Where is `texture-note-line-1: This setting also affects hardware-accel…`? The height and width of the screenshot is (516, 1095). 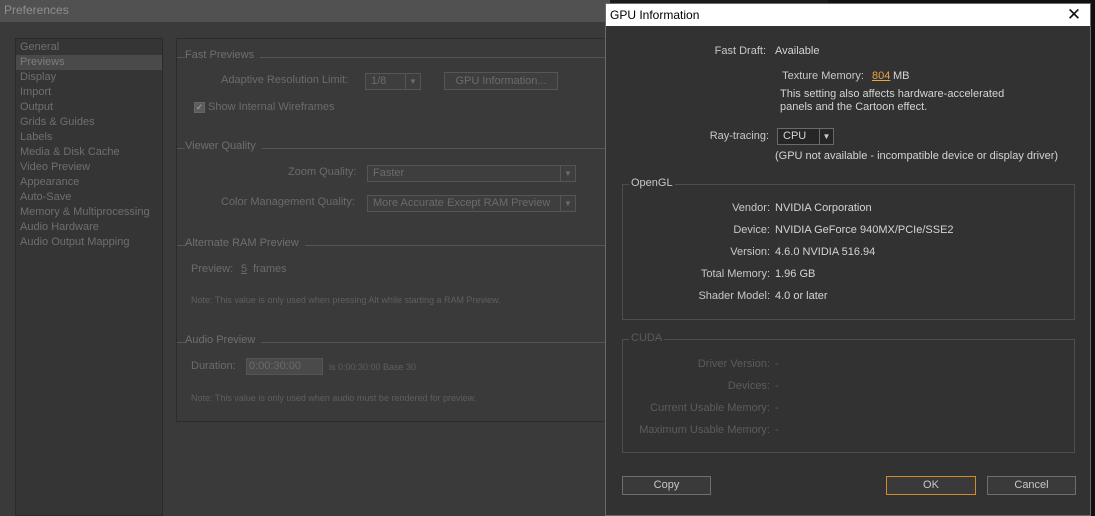 texture-note-line-1: This setting also affects hardware-accel… is located at coordinates (892, 94).